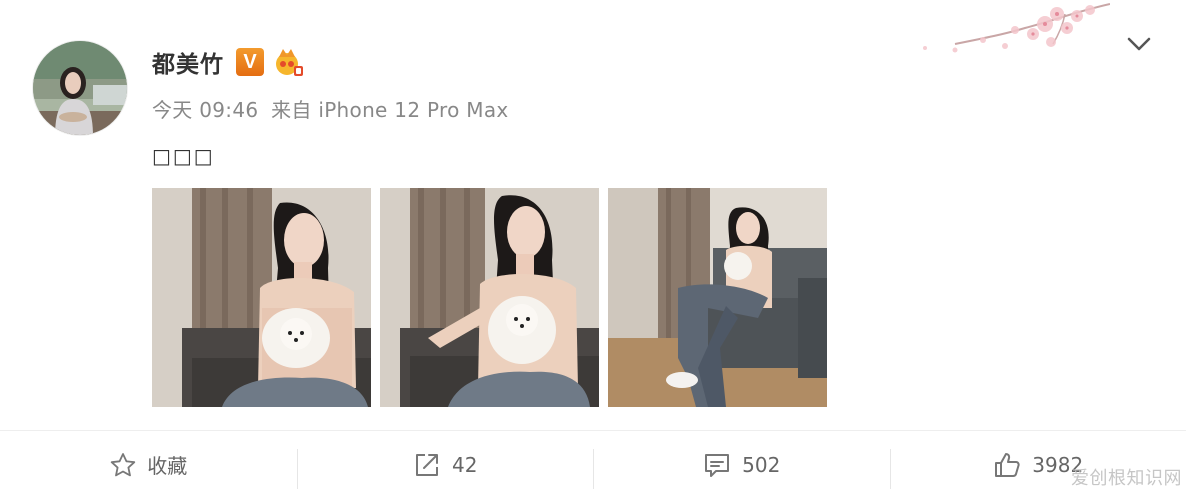  Describe the element at coordinates (188, 62) in the screenshot. I see `username: 都美竹` at that location.